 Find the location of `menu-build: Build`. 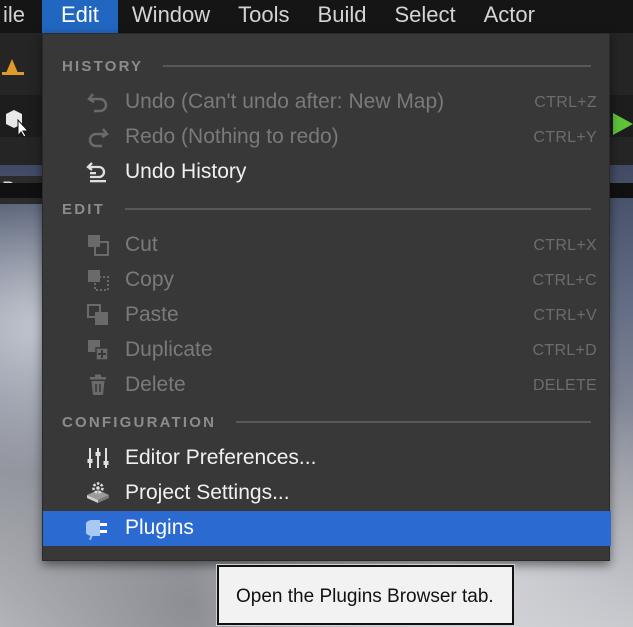

menu-build: Build is located at coordinates (342, 16).